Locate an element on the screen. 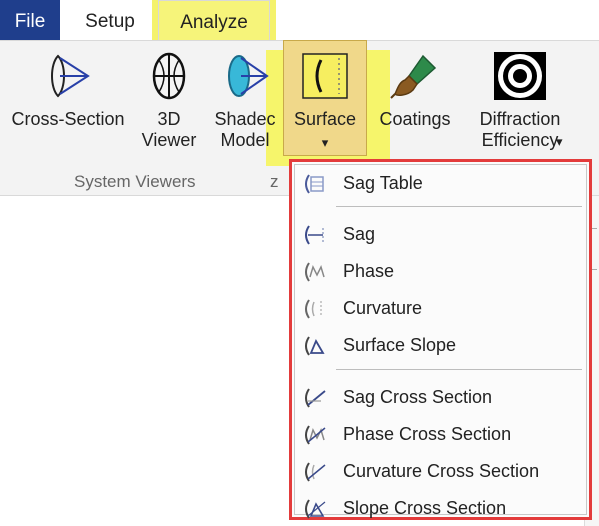  phase-icon is located at coordinates (315, 272).